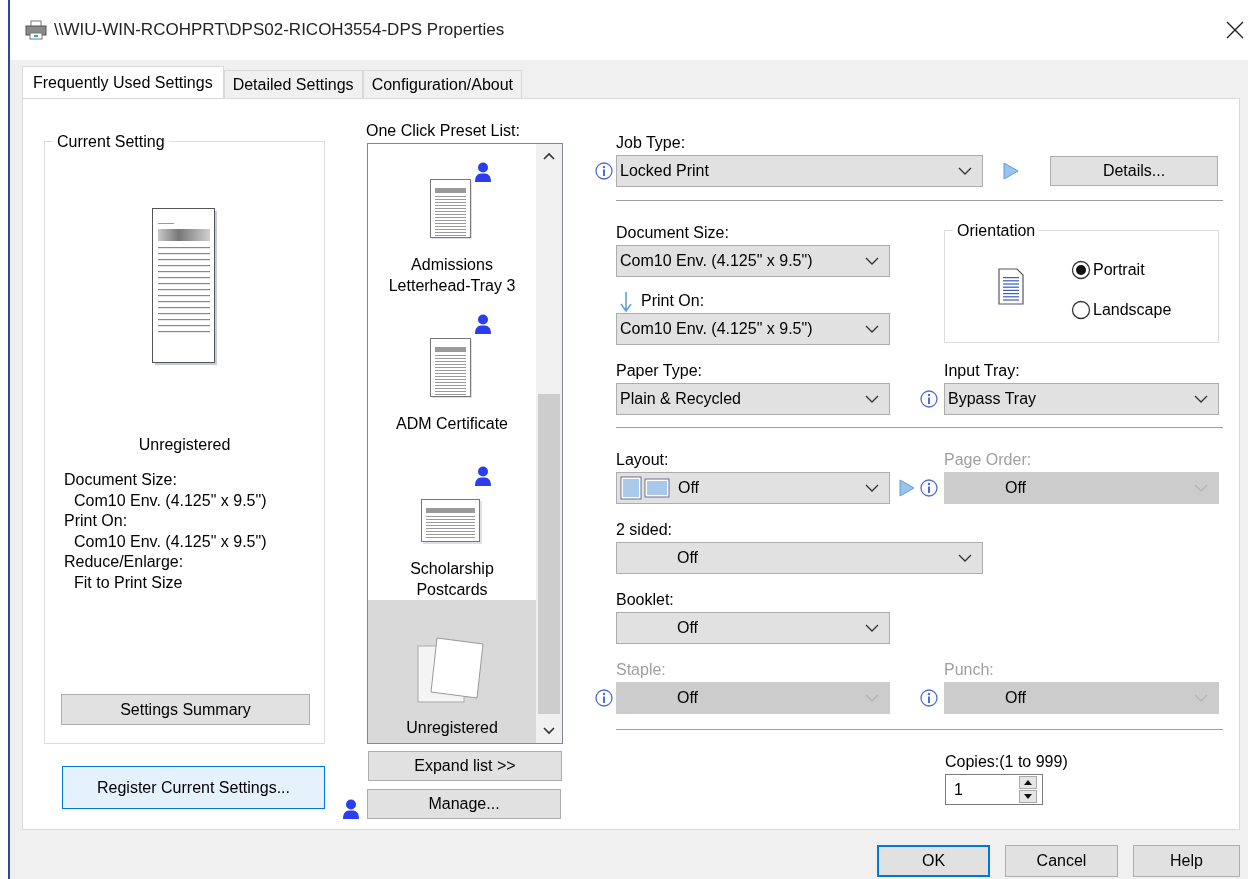 Image resolution: width=1248 pixels, height=879 pixels. I want to click on field-label: Input Tray:, so click(982, 371).